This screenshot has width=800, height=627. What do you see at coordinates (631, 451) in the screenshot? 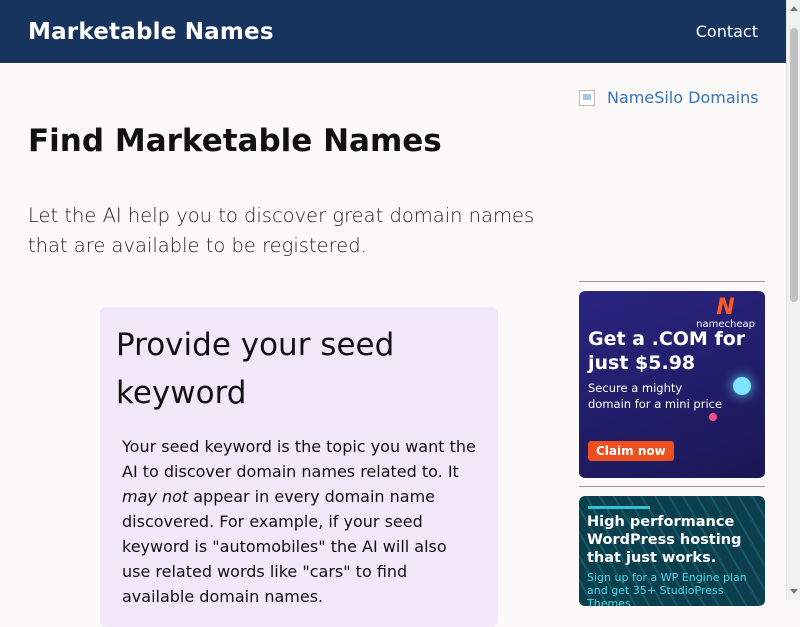
I see `claim-now-button: Claim now` at bounding box center [631, 451].